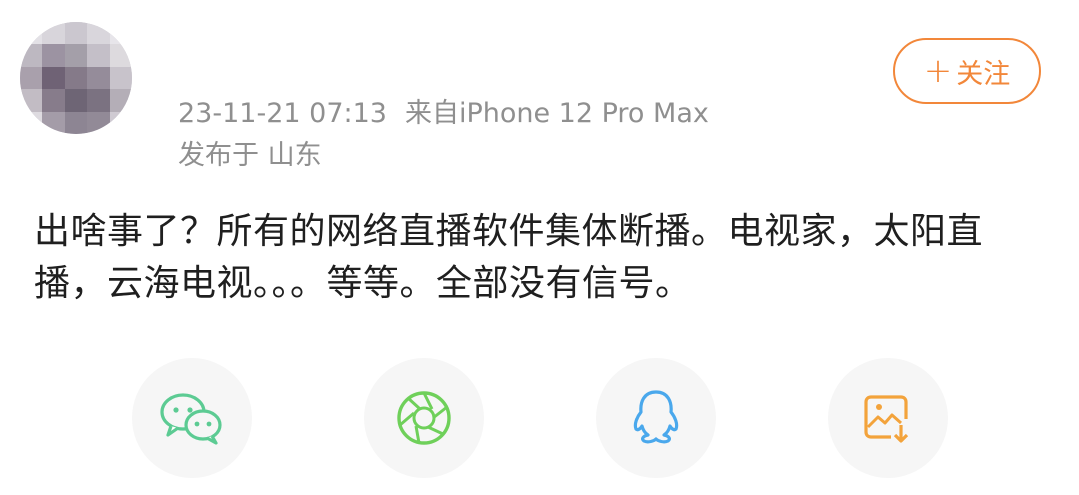 The height and width of the screenshot is (495, 1079). I want to click on share-moments-button, so click(424, 418).